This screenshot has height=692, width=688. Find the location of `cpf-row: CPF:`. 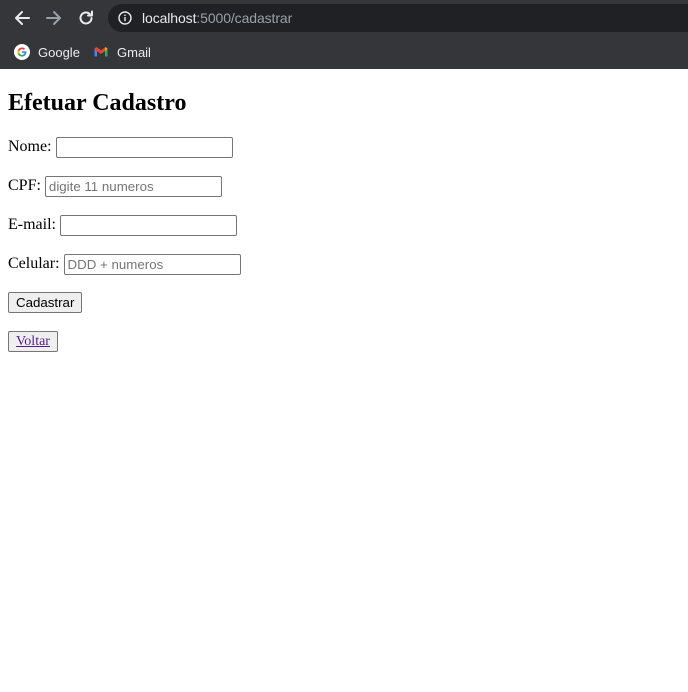

cpf-row: CPF: is located at coordinates (115, 186).